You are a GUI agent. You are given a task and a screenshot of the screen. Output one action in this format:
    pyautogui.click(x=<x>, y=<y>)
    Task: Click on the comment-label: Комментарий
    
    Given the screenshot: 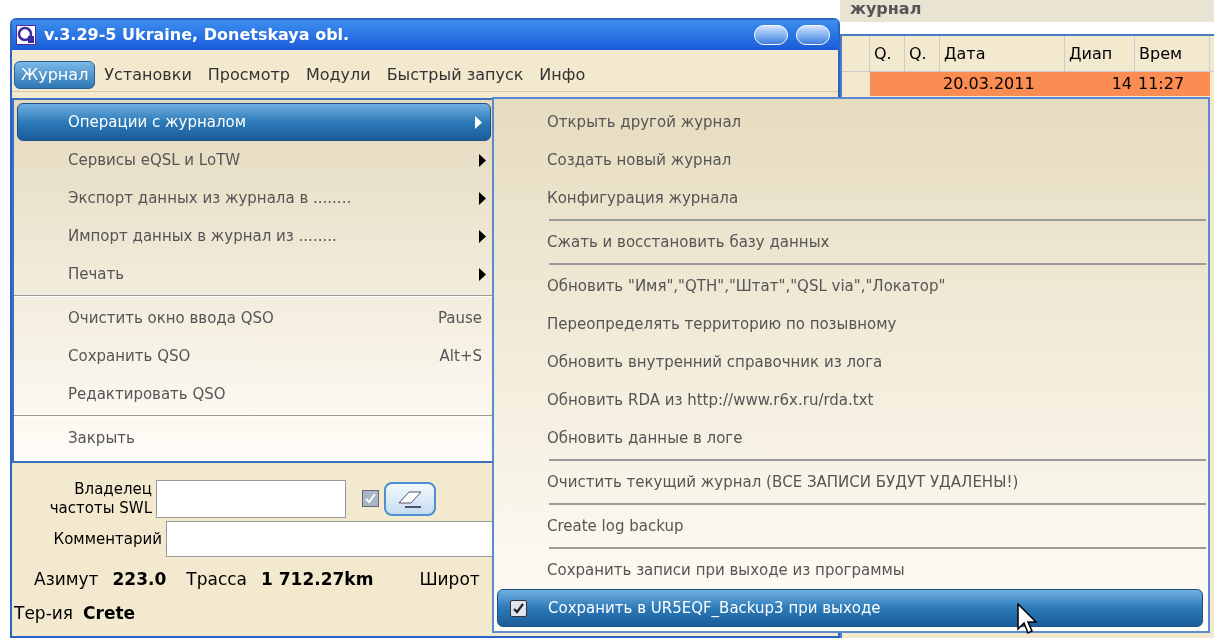 What is the action you would take?
    pyautogui.click(x=107, y=539)
    